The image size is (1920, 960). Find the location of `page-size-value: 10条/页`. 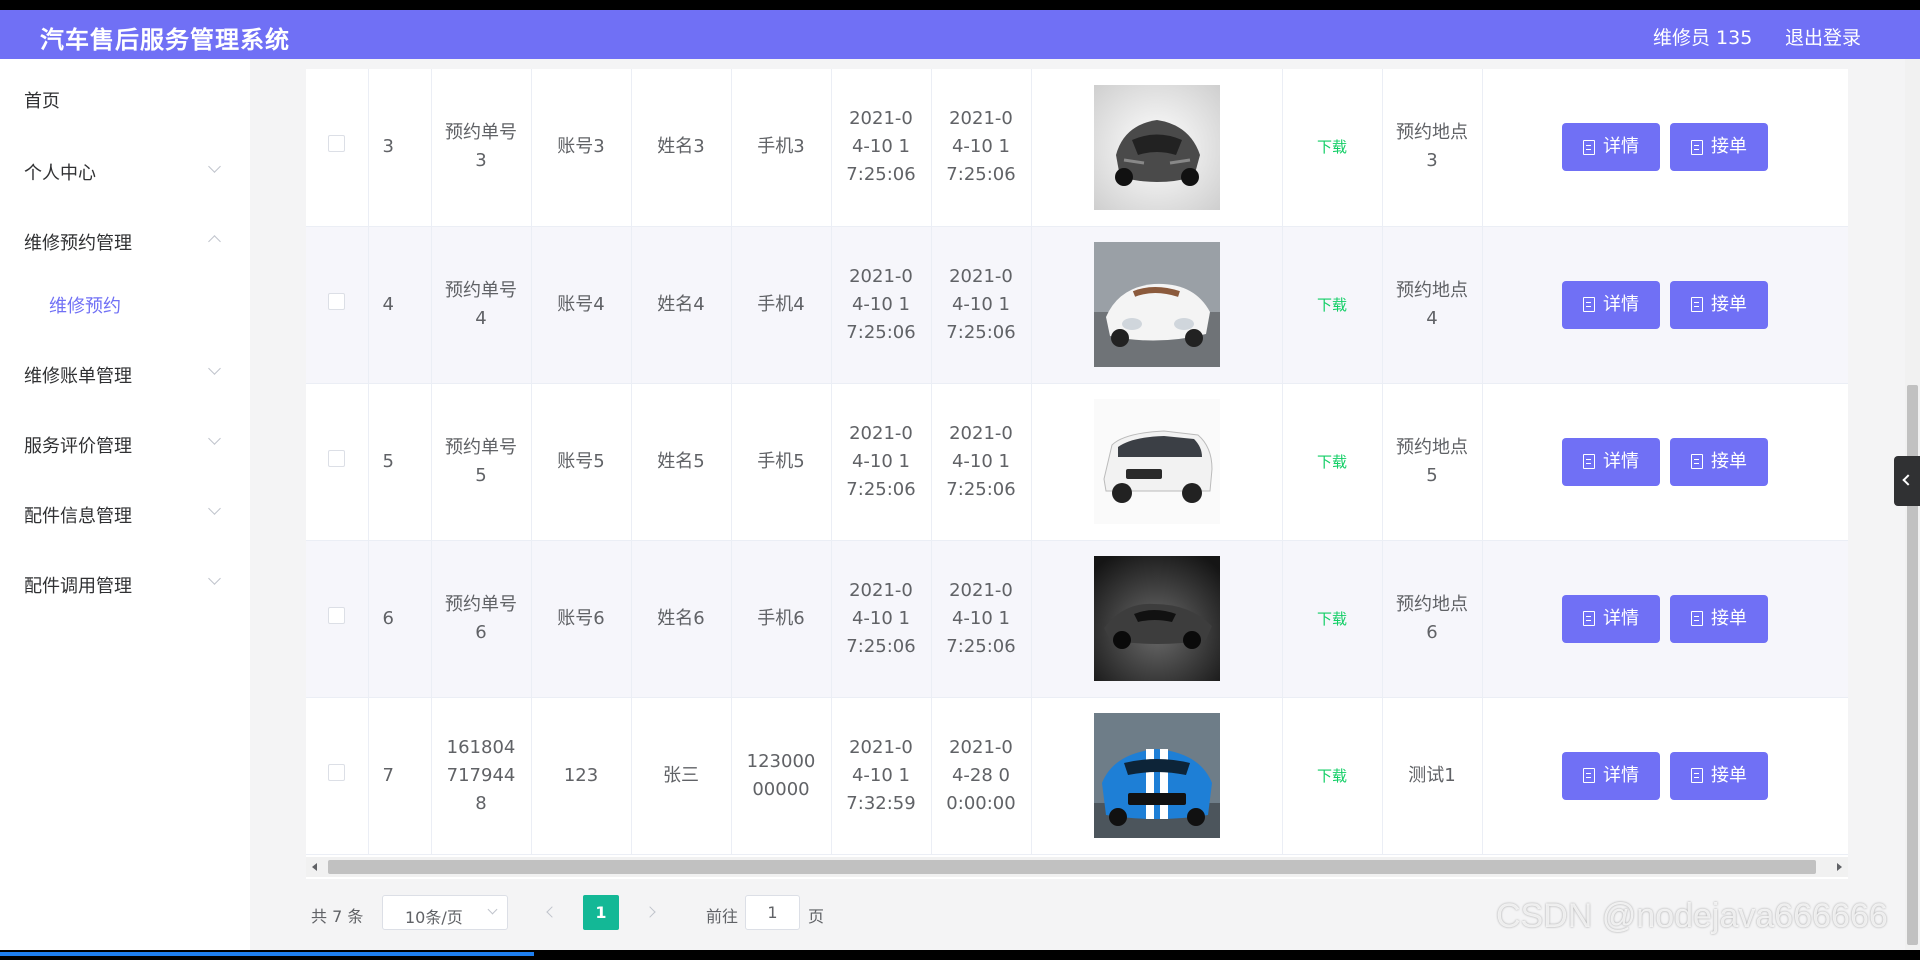

page-size-value: 10条/页 is located at coordinates (434, 917).